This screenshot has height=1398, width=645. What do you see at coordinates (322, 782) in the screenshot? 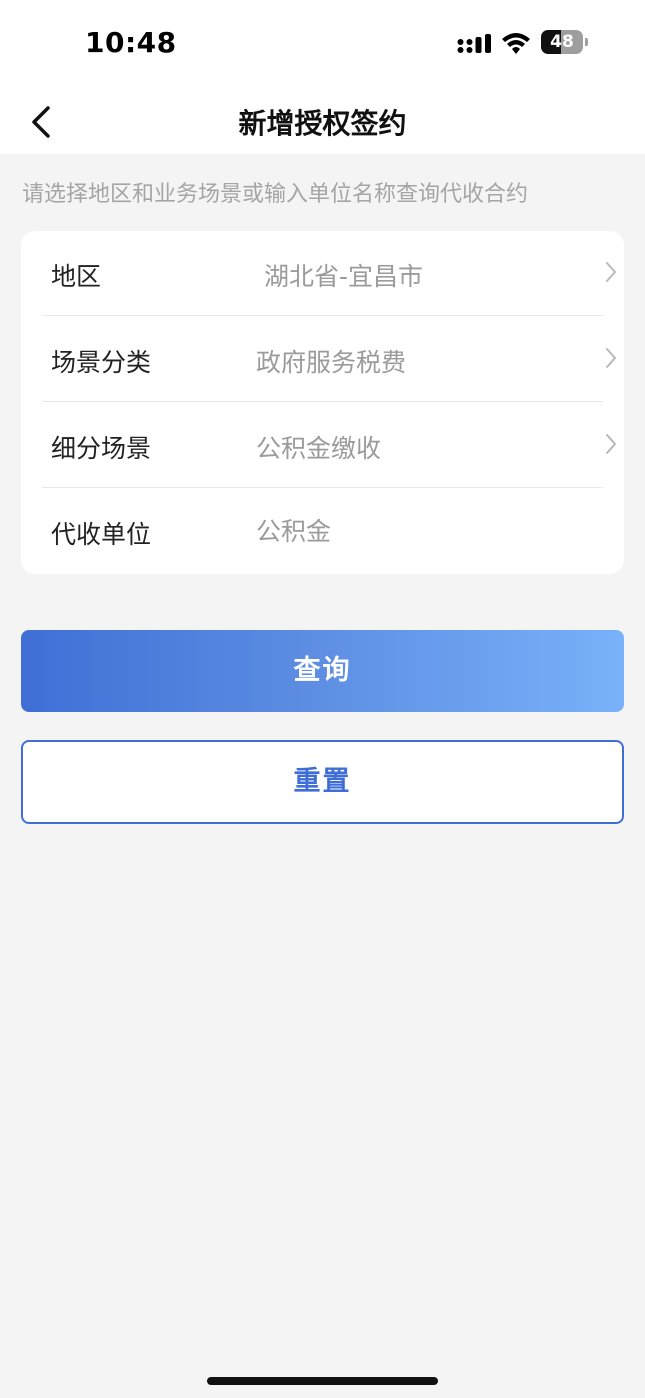
I see `reset-button: 重置` at bounding box center [322, 782].